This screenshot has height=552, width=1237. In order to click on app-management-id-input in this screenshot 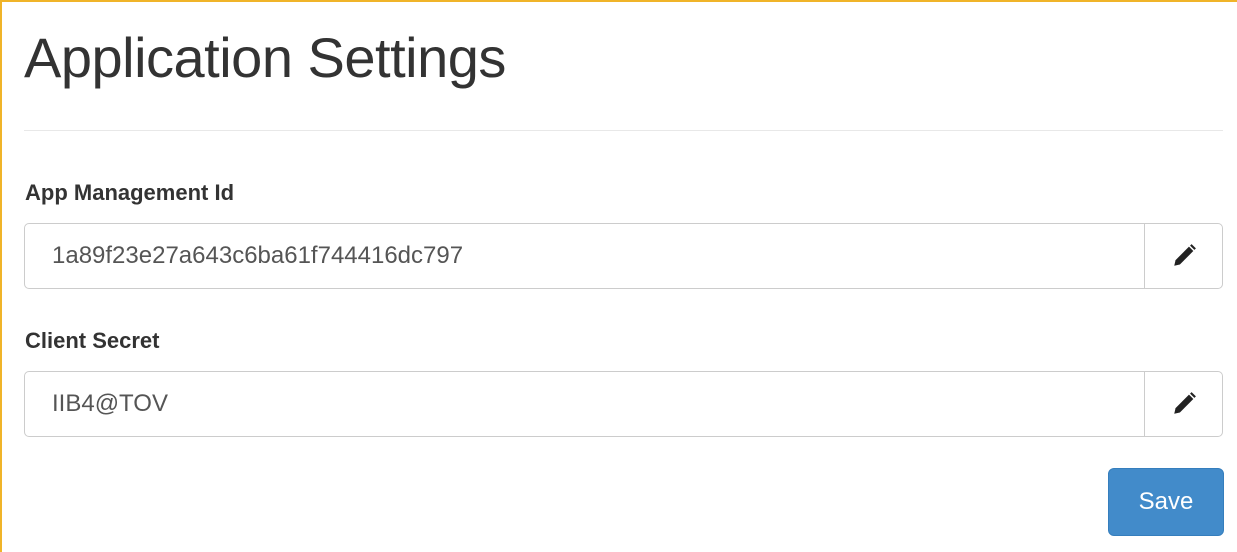, I will do `click(584, 256)`.